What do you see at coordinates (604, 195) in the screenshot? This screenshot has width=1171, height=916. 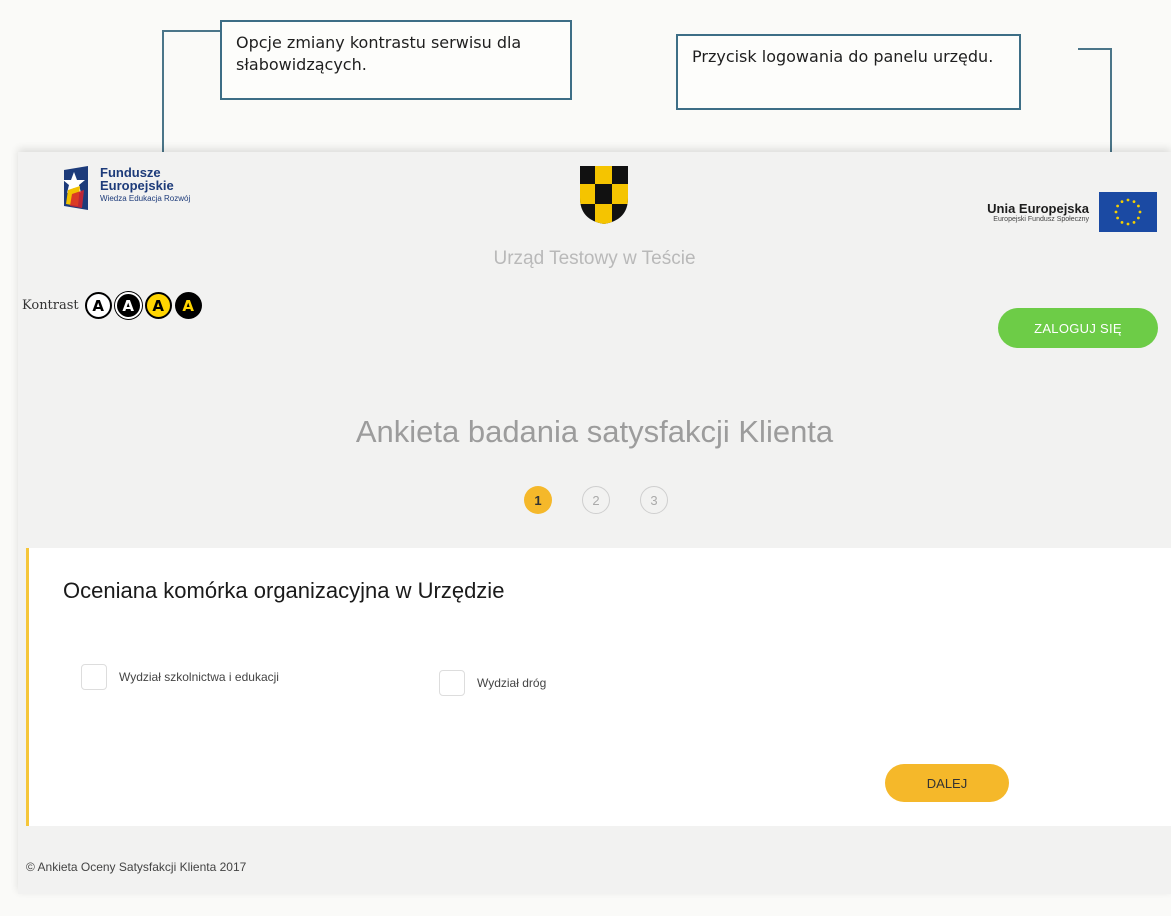 I see `coat-of-arms-icon` at bounding box center [604, 195].